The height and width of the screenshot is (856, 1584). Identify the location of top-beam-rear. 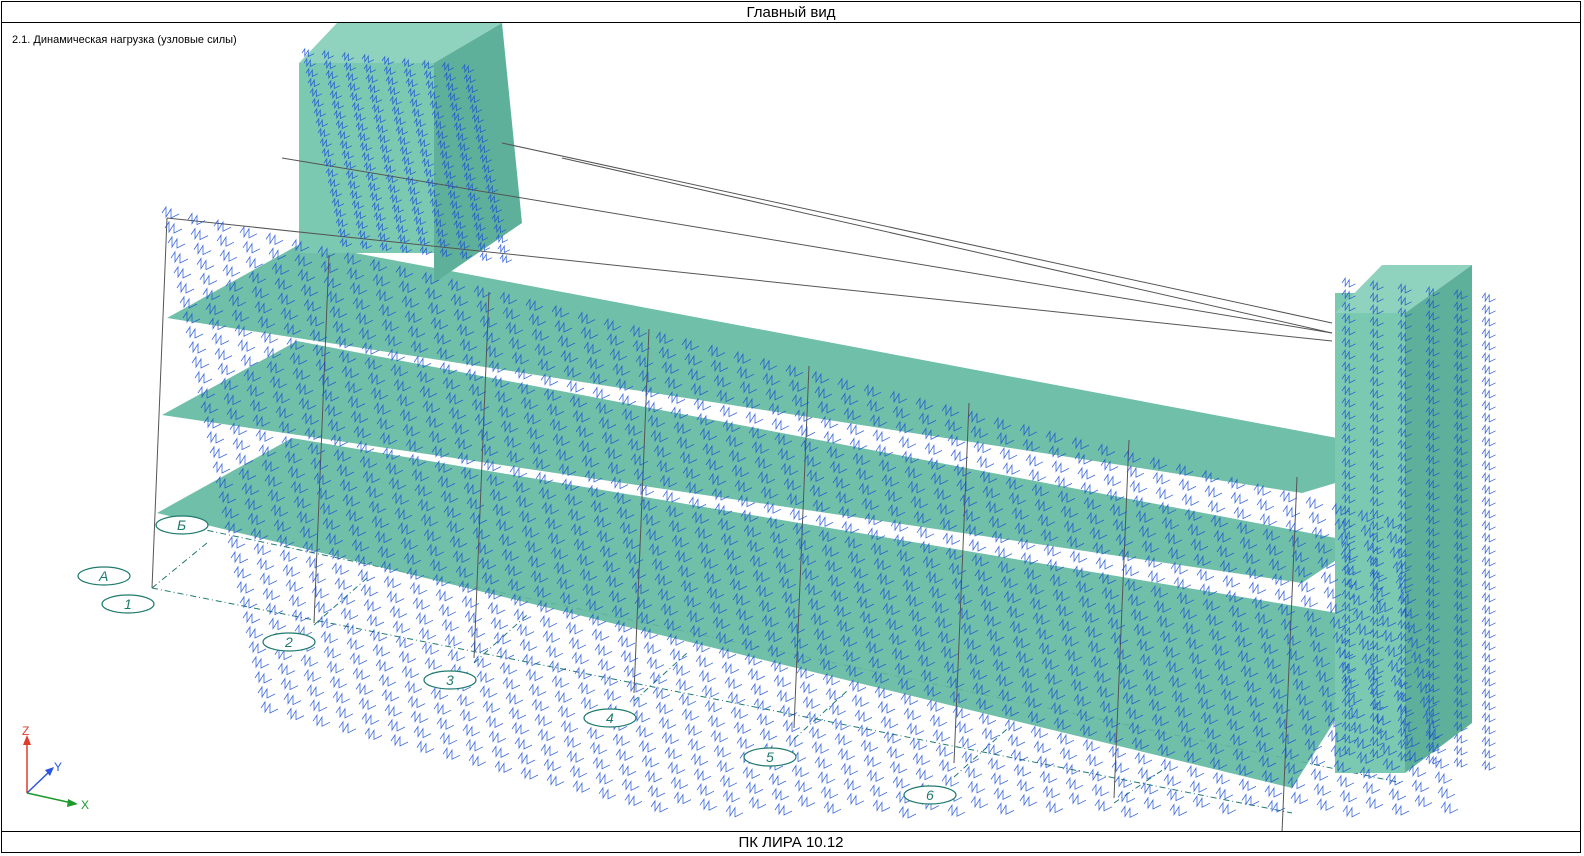
(917, 233).